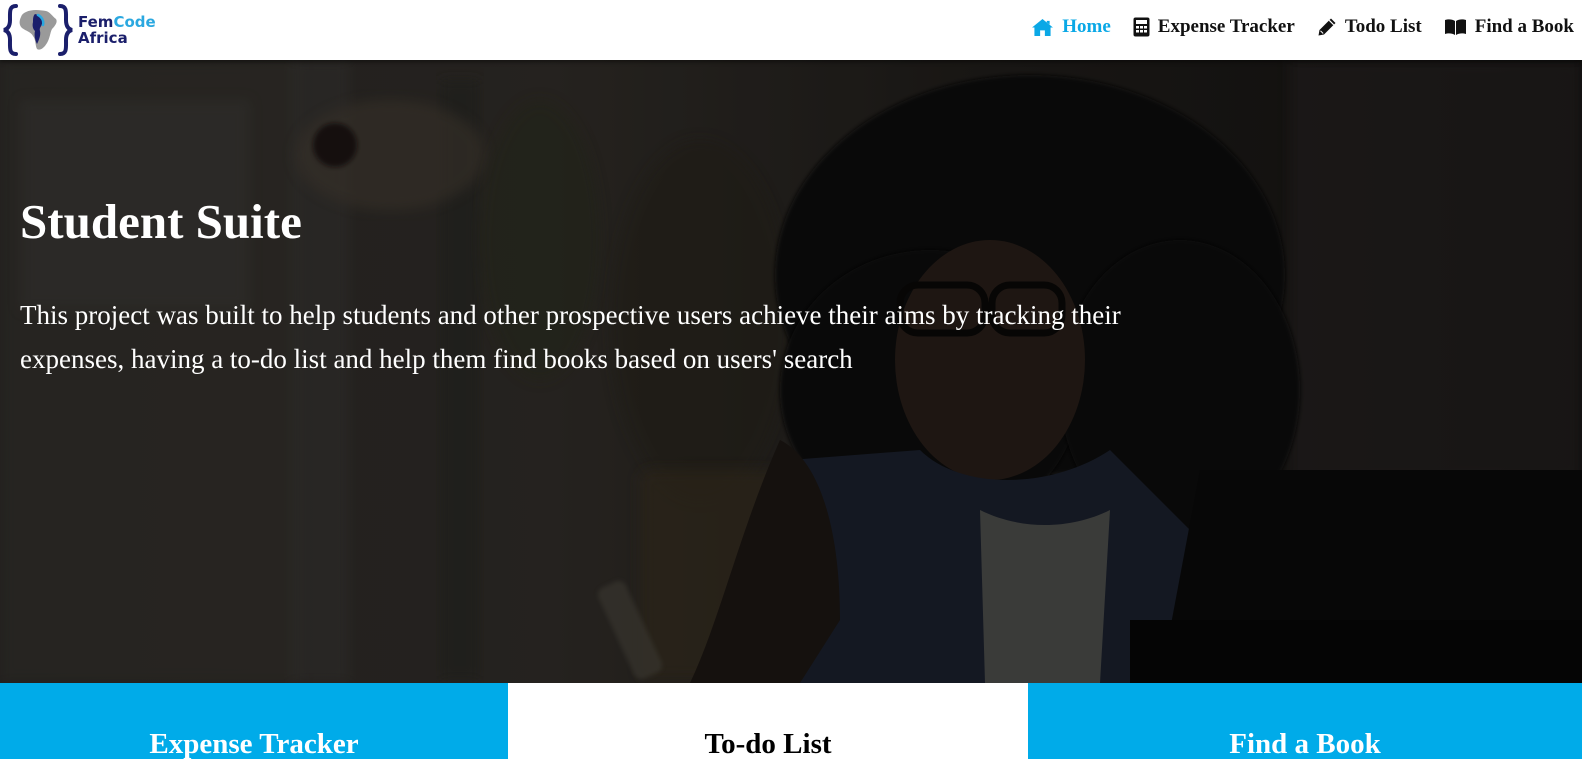 This screenshot has width=1582, height=766. I want to click on nav-link-find-a-book: Find a Book, so click(1509, 27).